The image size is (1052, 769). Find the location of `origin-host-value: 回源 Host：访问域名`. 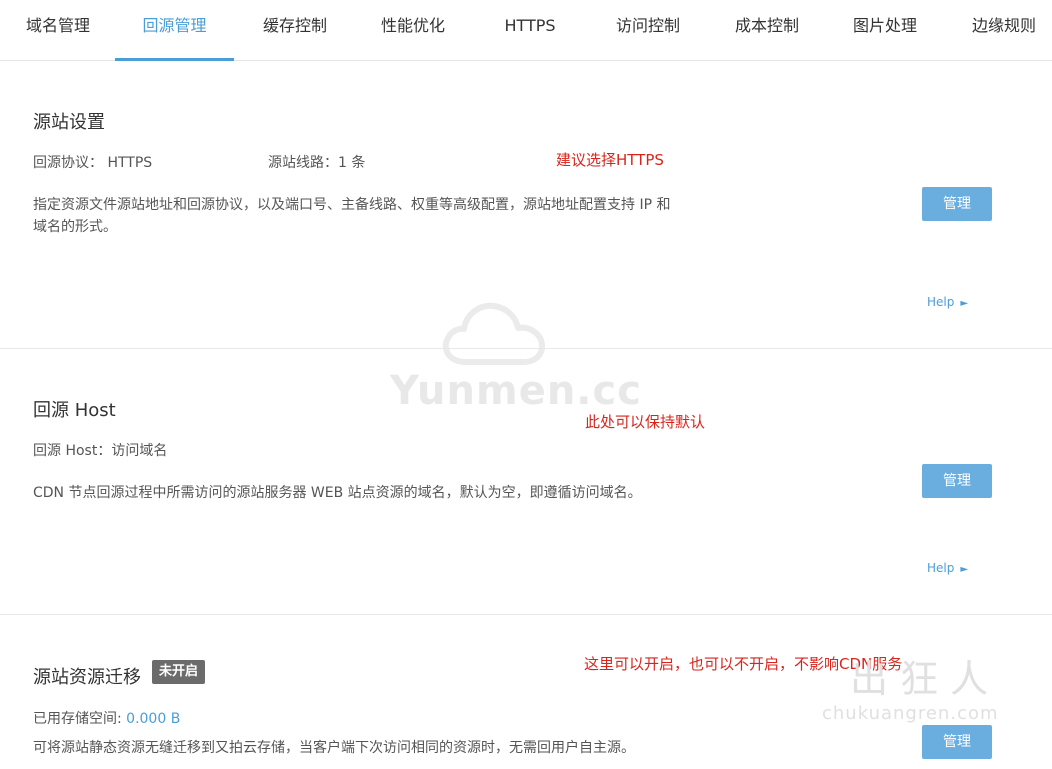

origin-host-value: 回源 Host：访问域名 is located at coordinates (100, 451).